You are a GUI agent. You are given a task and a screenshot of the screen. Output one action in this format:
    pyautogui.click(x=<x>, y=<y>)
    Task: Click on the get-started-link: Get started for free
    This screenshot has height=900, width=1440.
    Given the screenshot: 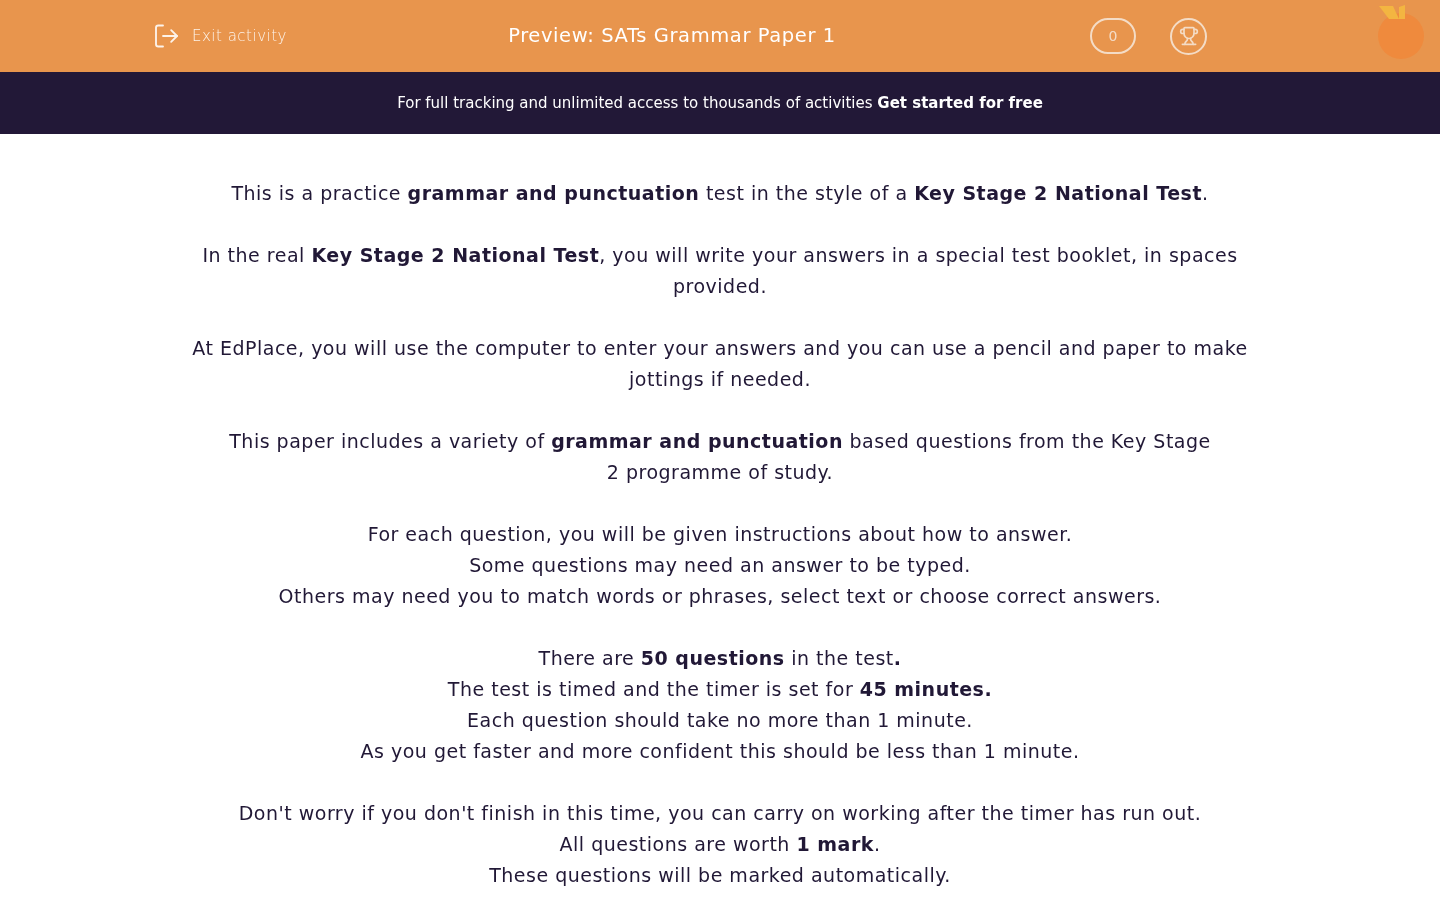 What is the action you would take?
    pyautogui.click(x=960, y=102)
    